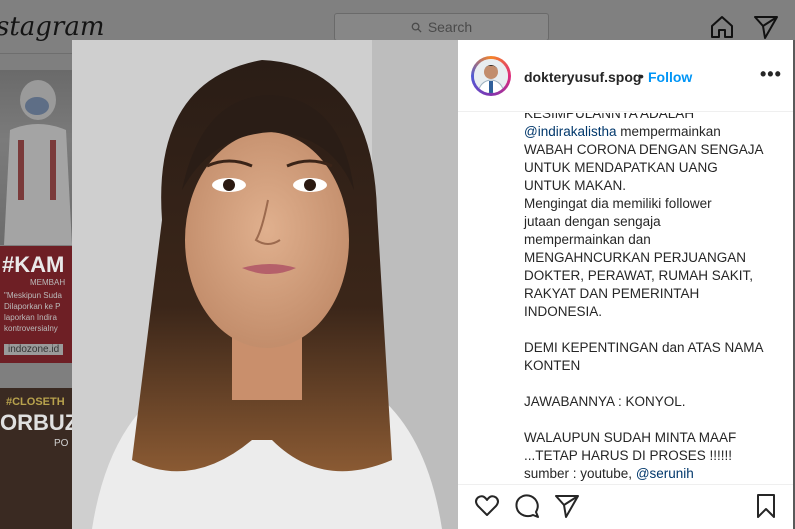 This screenshot has height=529, width=795. What do you see at coordinates (621, 167) in the screenshot?
I see `caption-text: UNTUK MENDAPATKAN UANG` at bounding box center [621, 167].